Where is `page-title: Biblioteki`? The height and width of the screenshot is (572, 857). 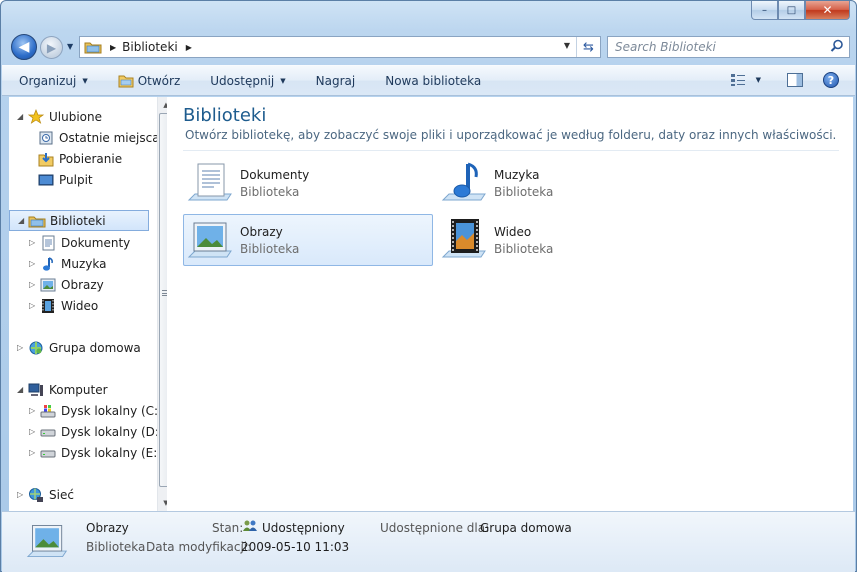 page-title: Biblioteki is located at coordinates (225, 115).